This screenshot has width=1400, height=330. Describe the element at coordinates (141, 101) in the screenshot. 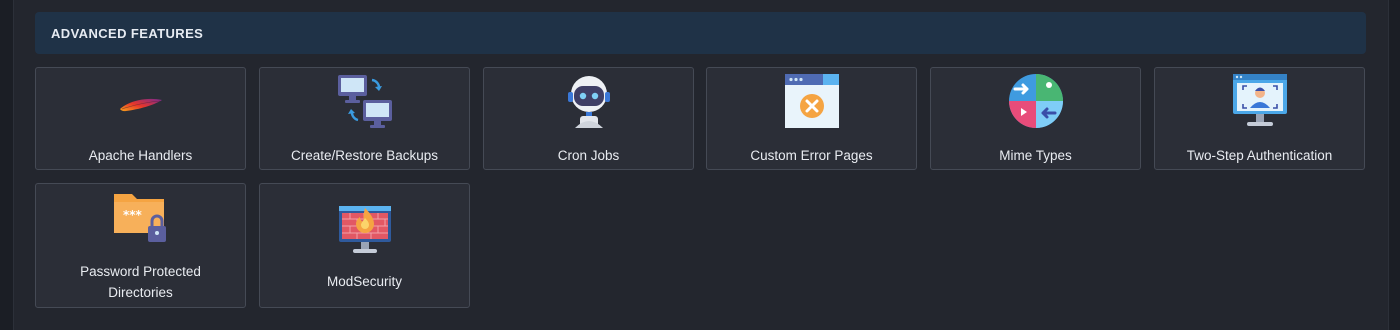

I see `apache-feather-icon` at that location.